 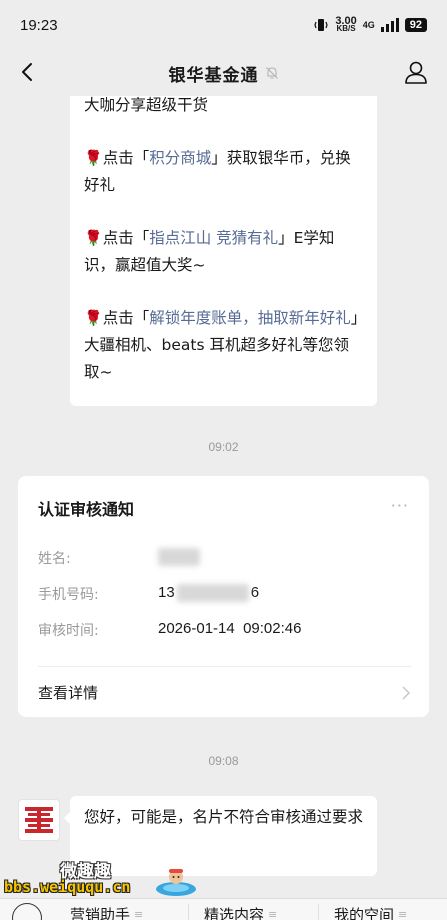 I want to click on signal-icon, so click(x=389, y=25).